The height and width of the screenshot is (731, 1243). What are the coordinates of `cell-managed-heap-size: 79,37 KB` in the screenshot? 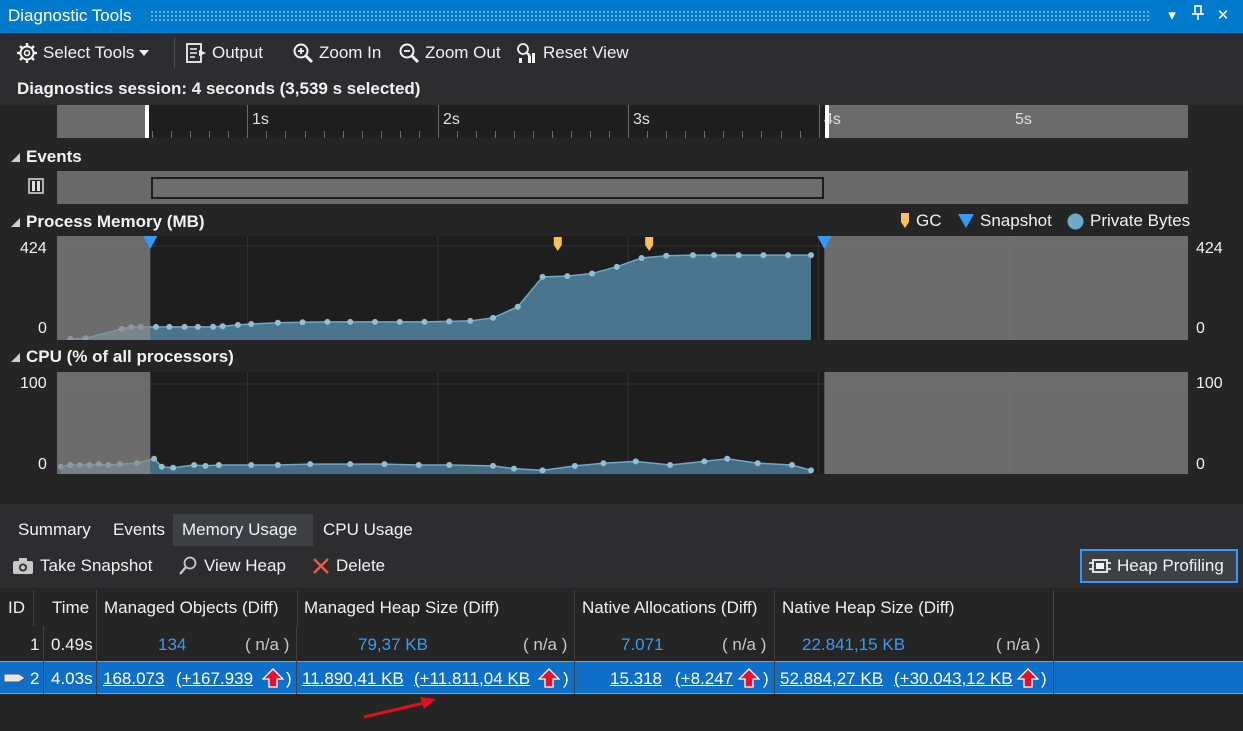 It's located at (393, 644).